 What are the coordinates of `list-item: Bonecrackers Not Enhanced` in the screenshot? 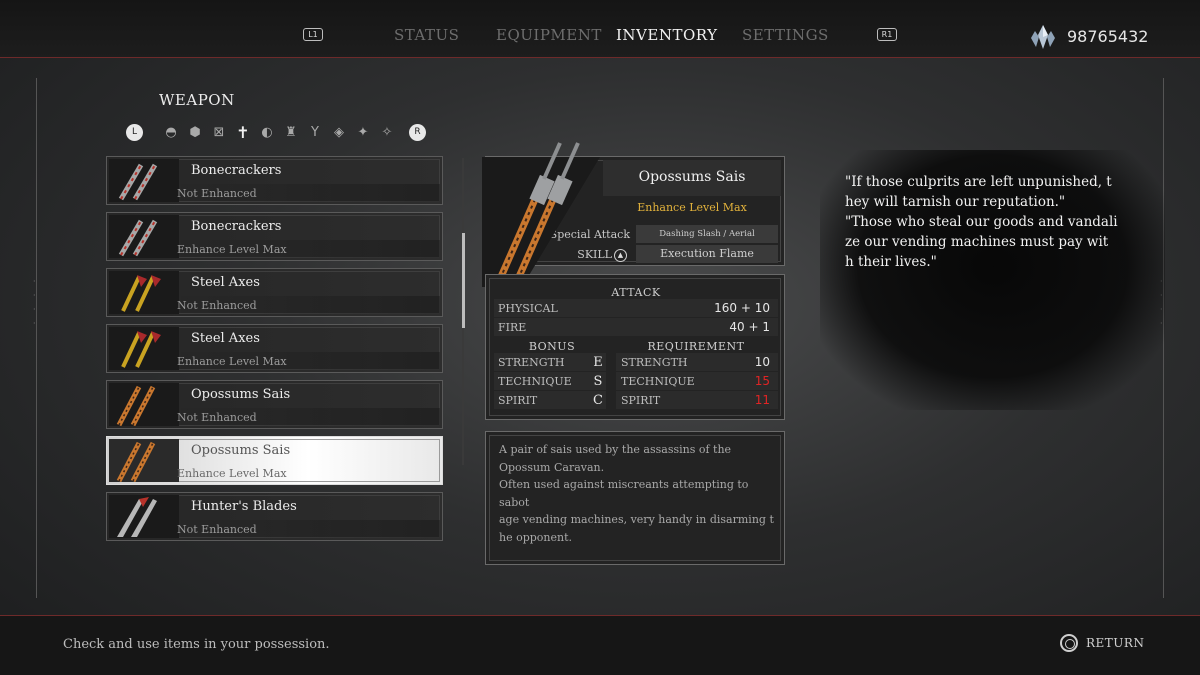 It's located at (274, 180).